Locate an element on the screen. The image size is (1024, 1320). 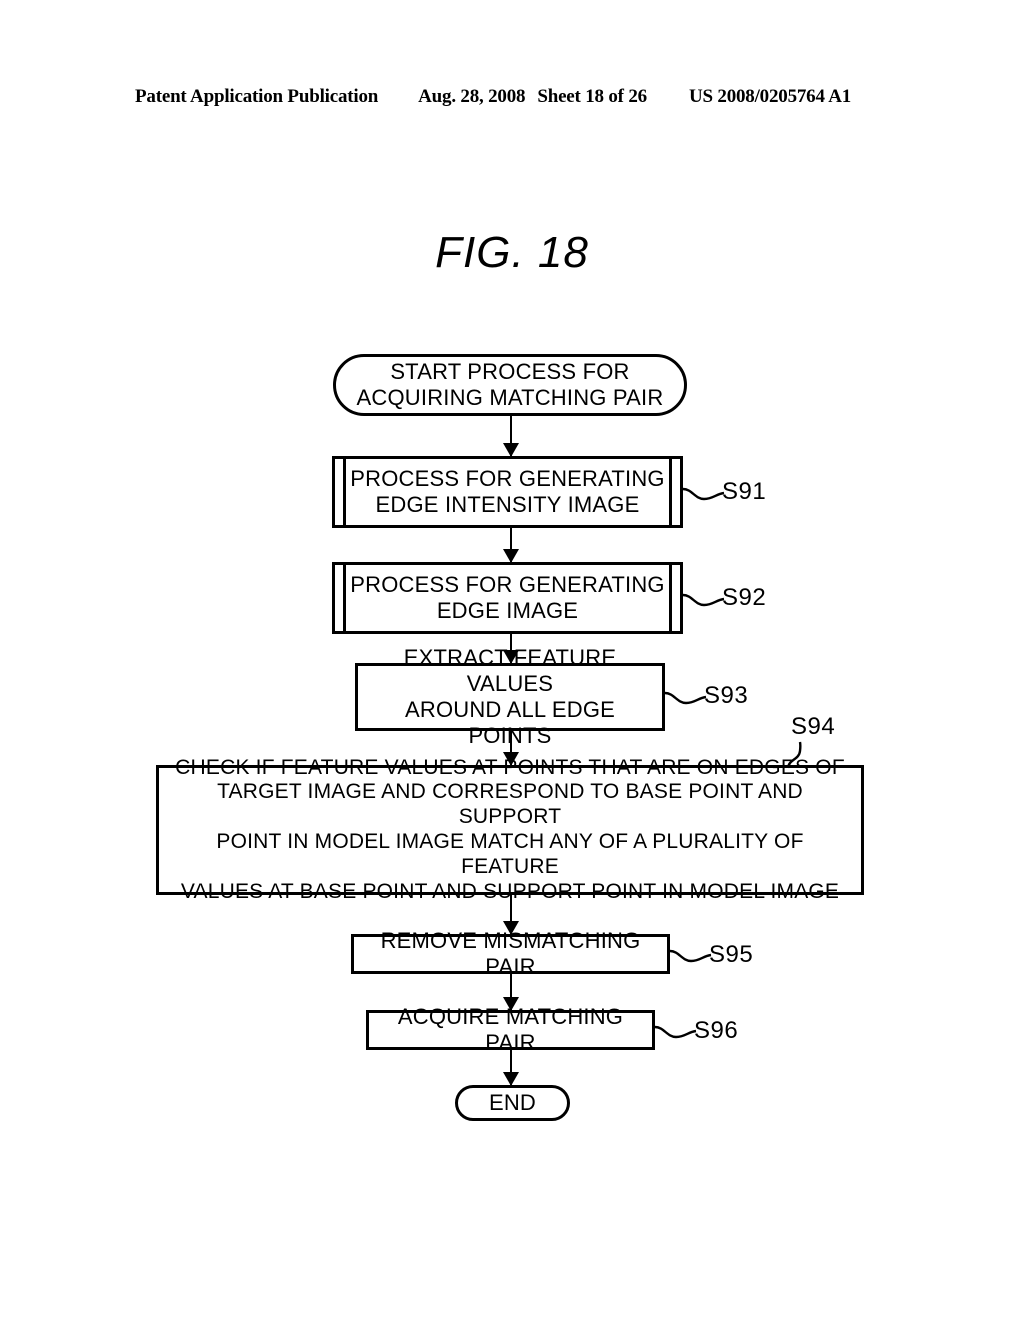
flow-node-s96-text: ACQUIRE MATCHING PAIR is located at coordinates (510, 1030).